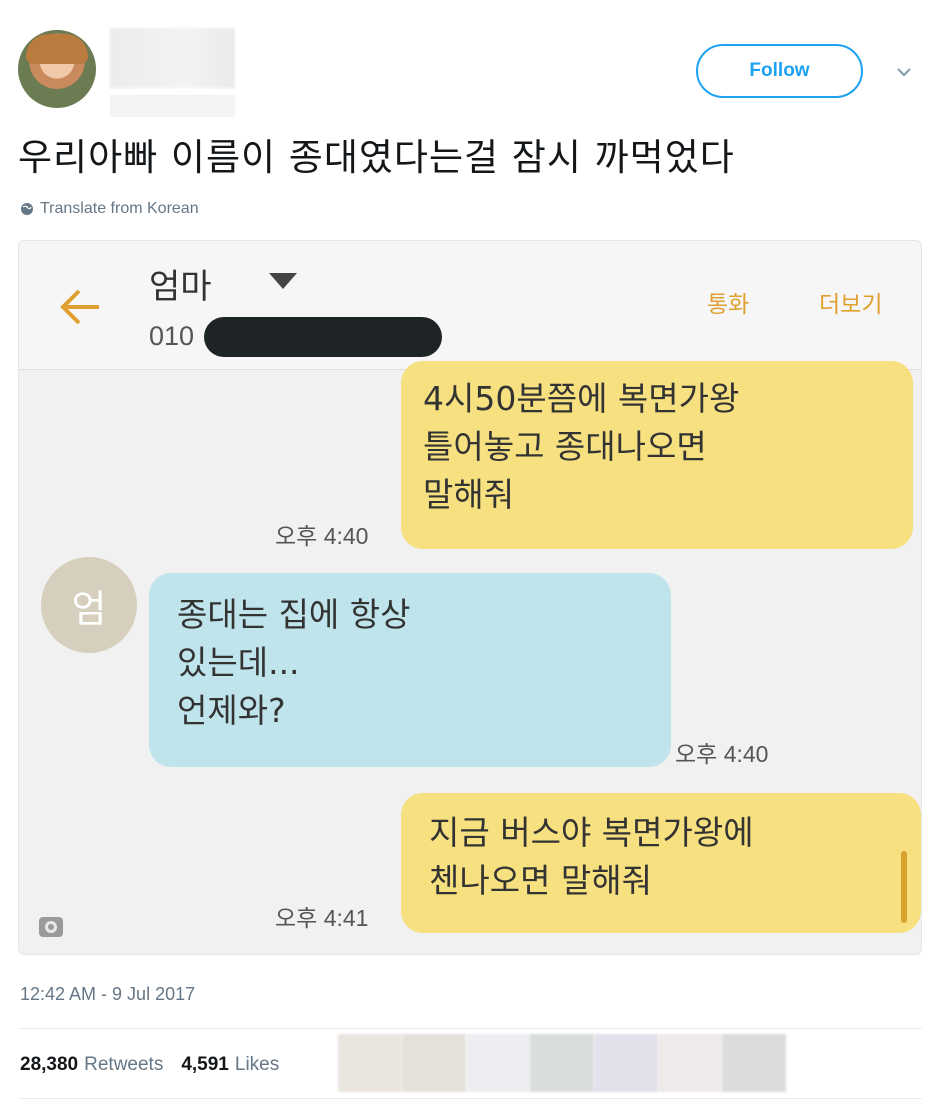 The height and width of the screenshot is (1106, 950). I want to click on likes-stat: 4,591 Likes, so click(230, 1065).